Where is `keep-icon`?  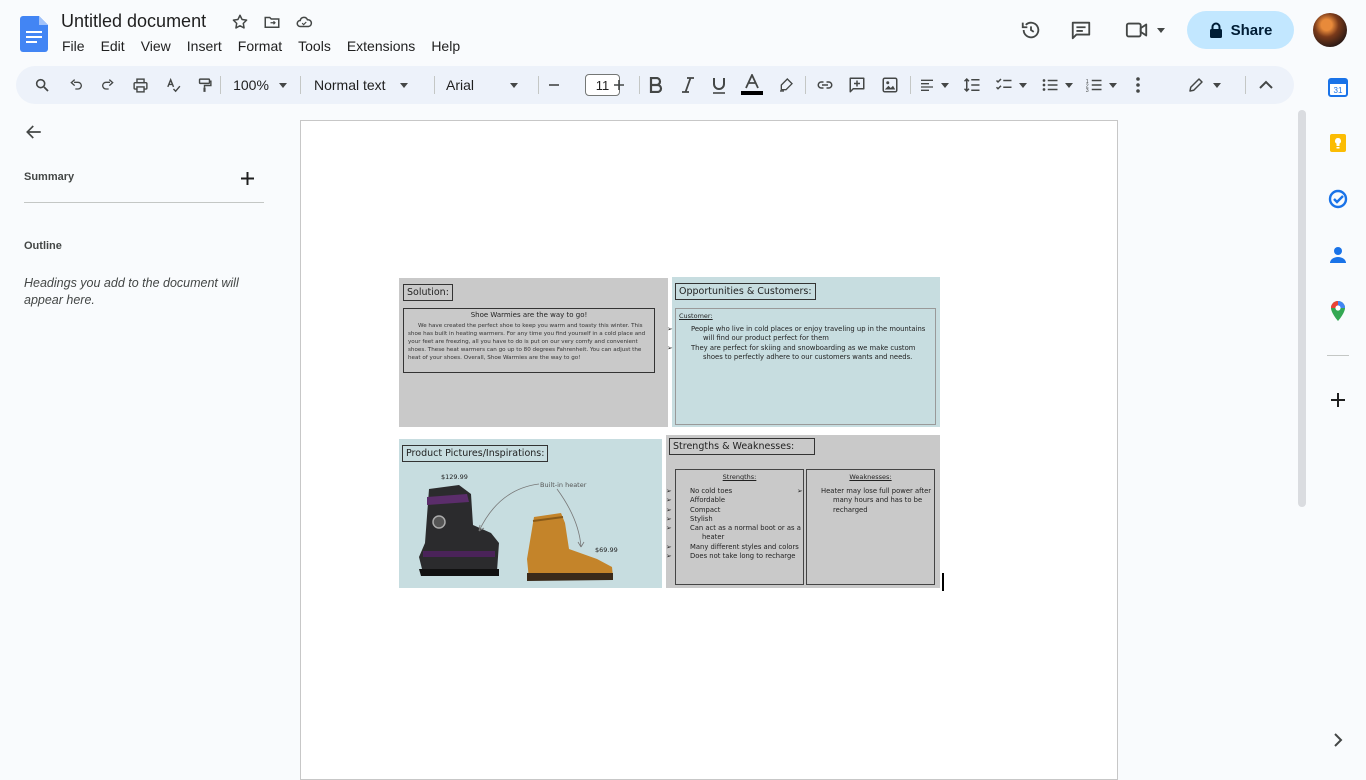 keep-icon is located at coordinates (1338, 143).